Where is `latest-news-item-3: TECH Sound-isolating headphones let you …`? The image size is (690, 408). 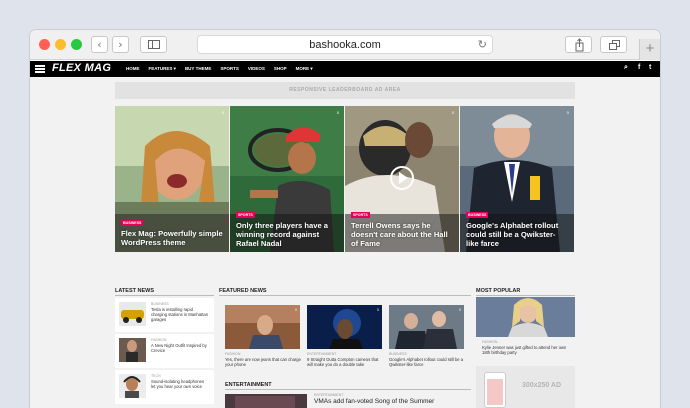 latest-news-item-3: TECH Sound-isolating headphones let you … is located at coordinates (164, 387).